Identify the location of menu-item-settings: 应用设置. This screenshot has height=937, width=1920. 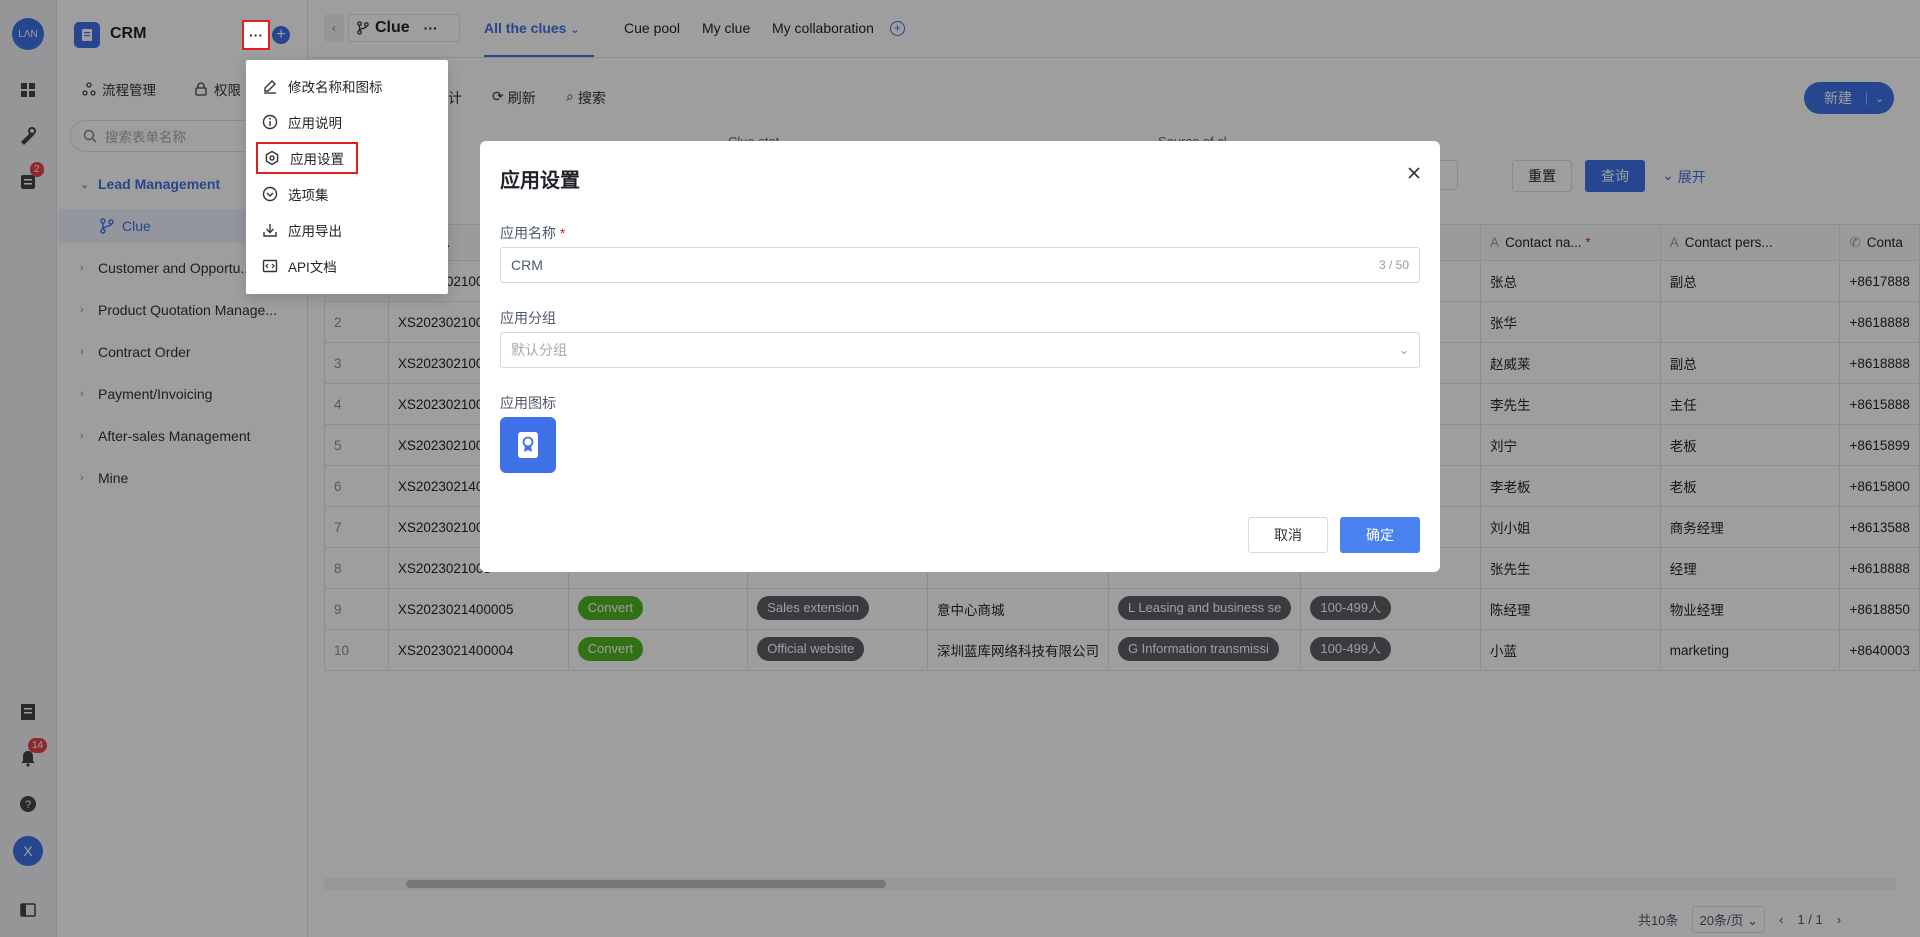
(307, 158).